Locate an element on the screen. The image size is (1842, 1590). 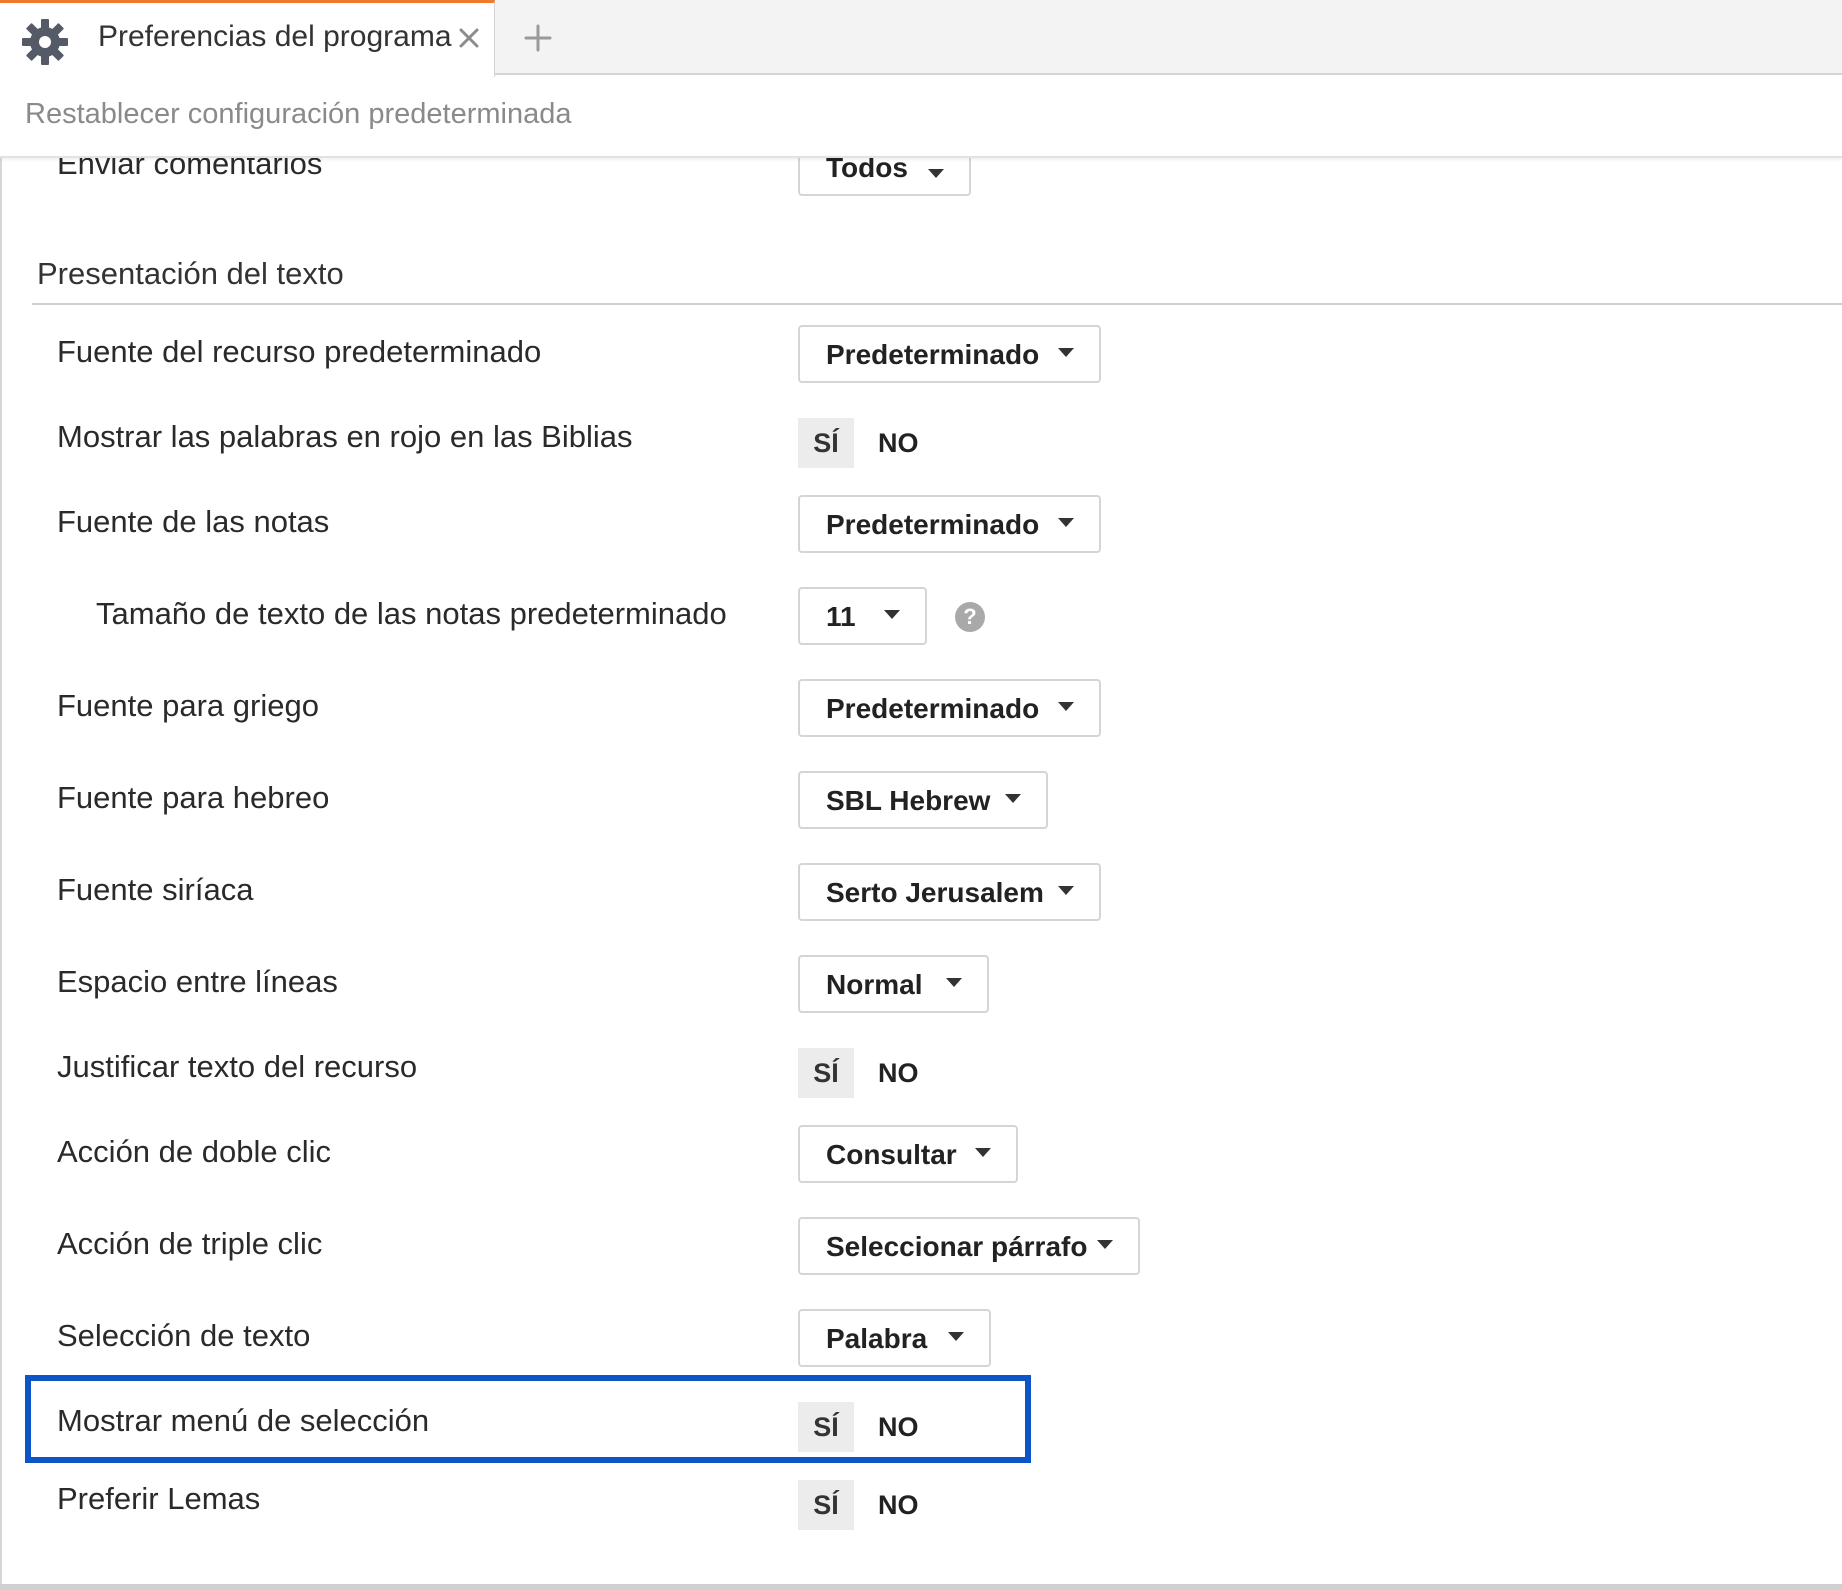
section-title: Presentación del texto is located at coordinates (190, 273).